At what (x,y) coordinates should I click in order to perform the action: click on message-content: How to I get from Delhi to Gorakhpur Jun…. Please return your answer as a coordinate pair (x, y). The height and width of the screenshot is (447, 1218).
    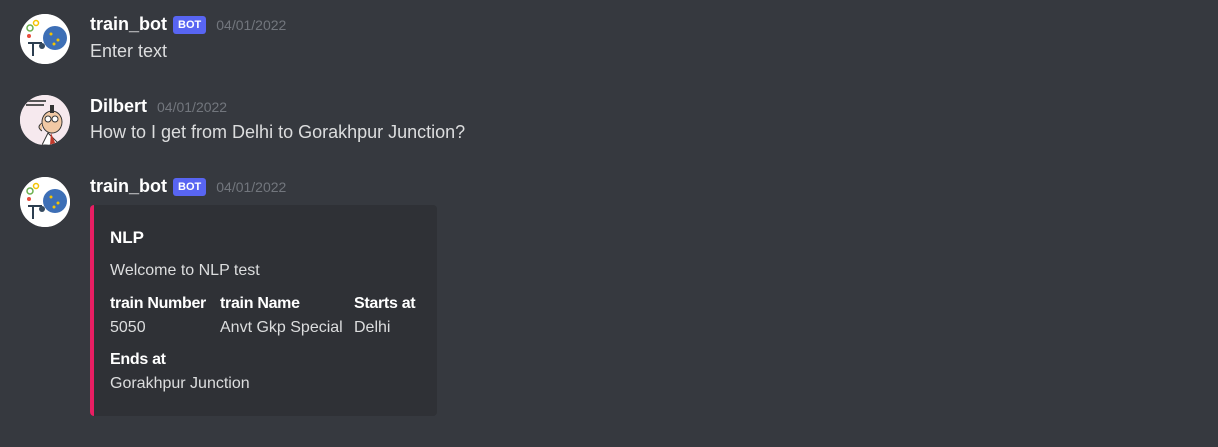
    Looking at the image, I should click on (278, 132).